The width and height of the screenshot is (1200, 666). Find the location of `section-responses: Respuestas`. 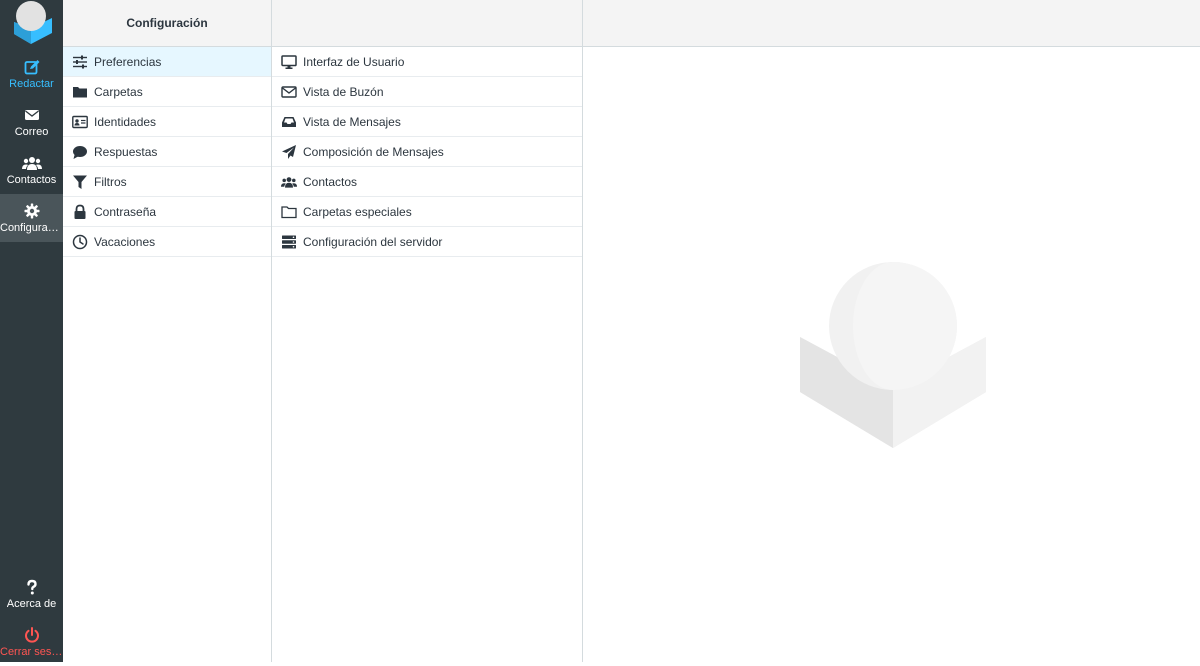

section-responses: Respuestas is located at coordinates (167, 152).